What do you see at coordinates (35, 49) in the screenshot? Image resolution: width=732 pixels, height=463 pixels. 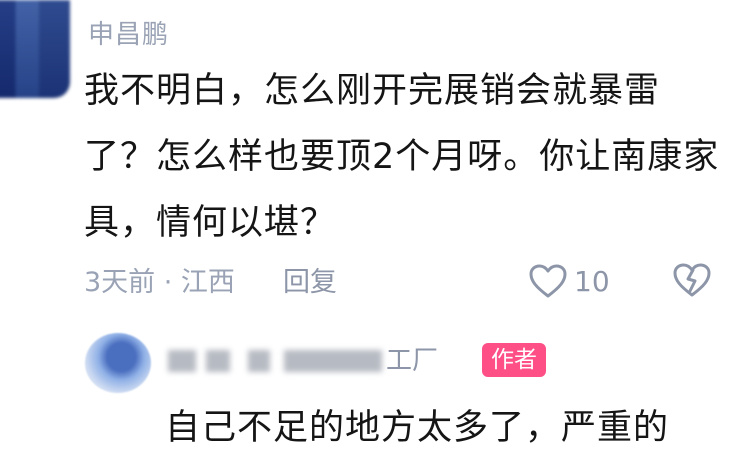 I see `commenter-avatar` at bounding box center [35, 49].